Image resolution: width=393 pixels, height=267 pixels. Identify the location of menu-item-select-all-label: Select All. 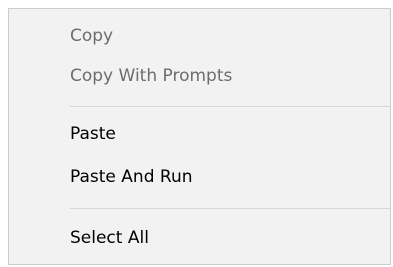
(109, 238).